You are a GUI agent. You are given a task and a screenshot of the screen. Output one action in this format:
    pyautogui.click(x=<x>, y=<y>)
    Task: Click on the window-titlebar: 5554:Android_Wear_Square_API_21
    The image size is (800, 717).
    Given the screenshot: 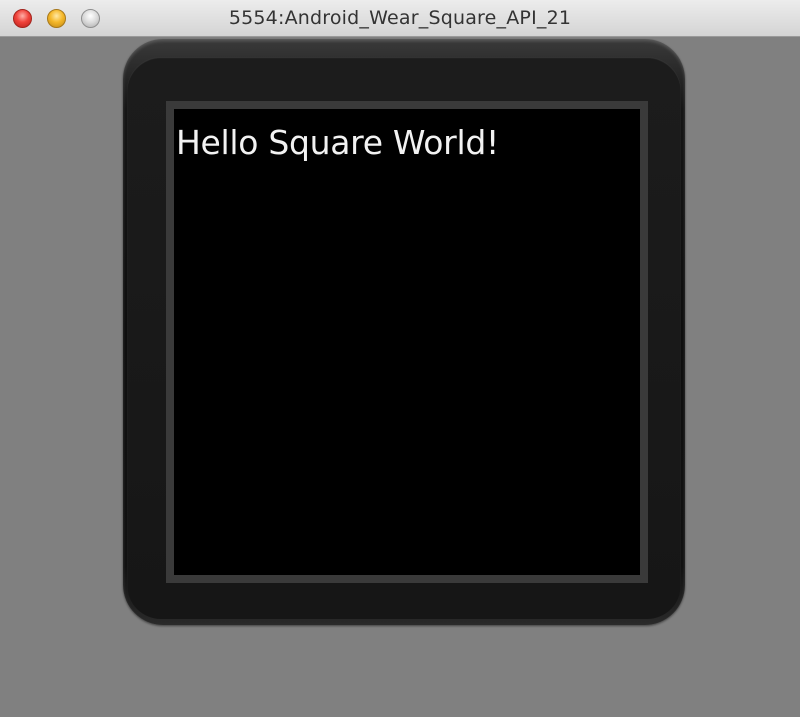 What is the action you would take?
    pyautogui.click(x=400, y=18)
    